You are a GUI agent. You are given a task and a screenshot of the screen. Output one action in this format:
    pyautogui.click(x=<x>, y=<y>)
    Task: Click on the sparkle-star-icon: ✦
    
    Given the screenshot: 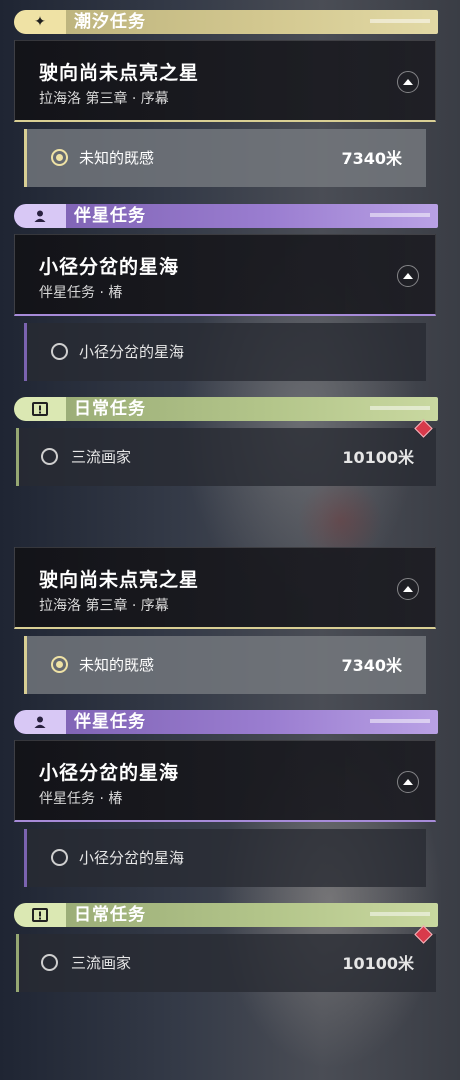 What is the action you would take?
    pyautogui.click(x=40, y=22)
    